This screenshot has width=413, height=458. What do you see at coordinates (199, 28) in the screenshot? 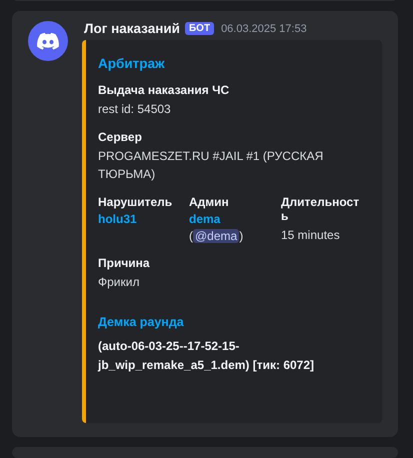
I see `bot-badge: БОТ` at bounding box center [199, 28].